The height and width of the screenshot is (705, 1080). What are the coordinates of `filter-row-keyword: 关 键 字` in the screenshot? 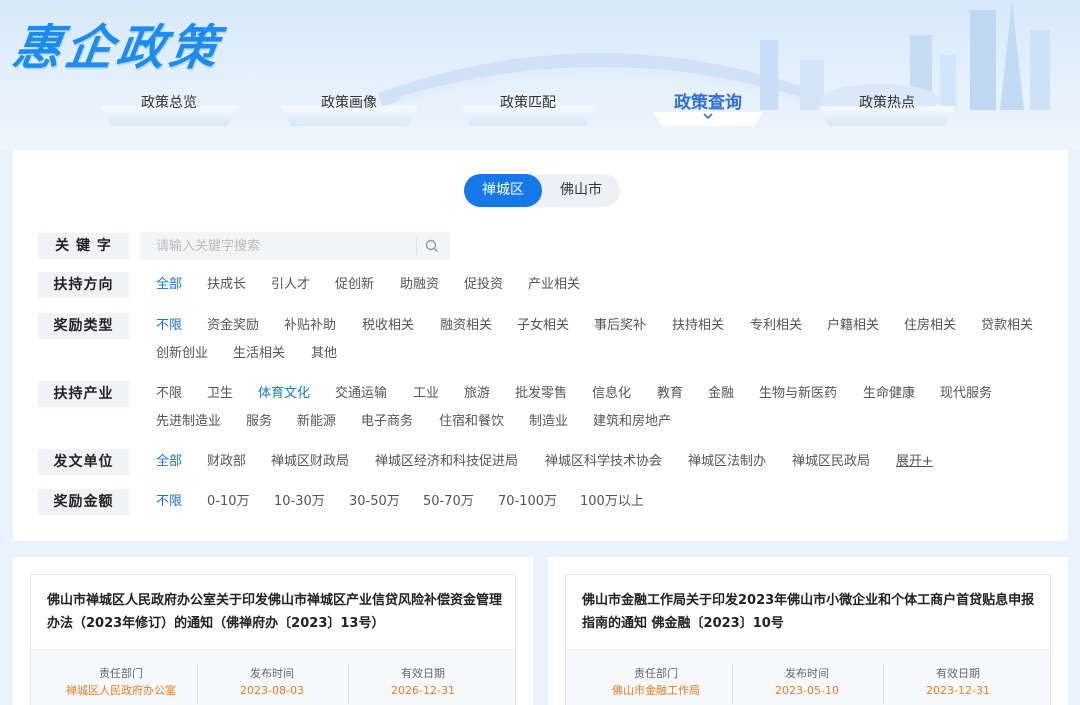 It's located at (548, 247).